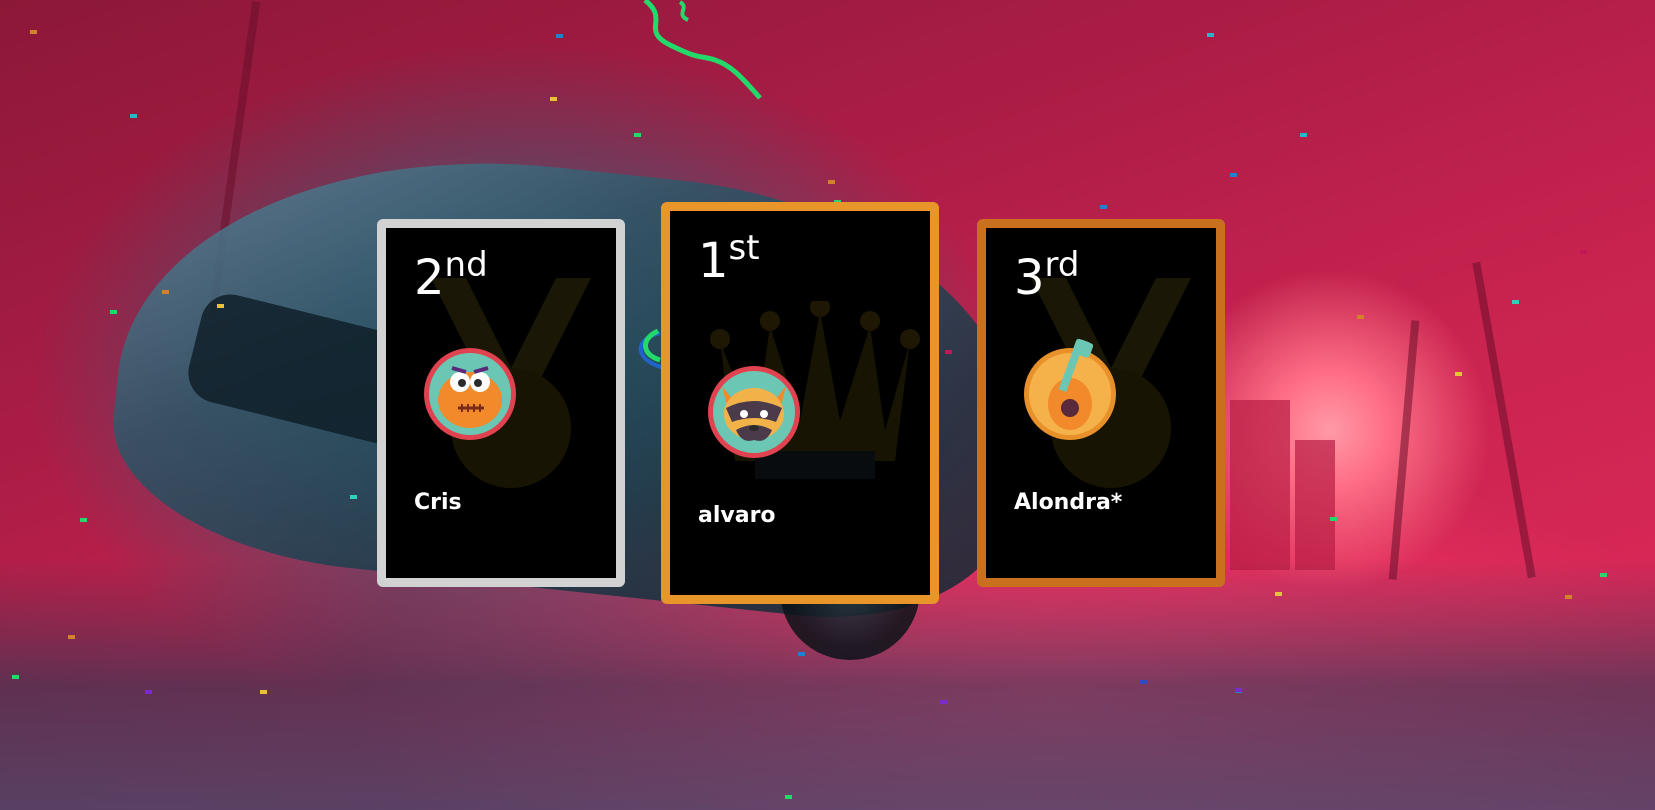  I want to click on player-name: Cris, so click(438, 502).